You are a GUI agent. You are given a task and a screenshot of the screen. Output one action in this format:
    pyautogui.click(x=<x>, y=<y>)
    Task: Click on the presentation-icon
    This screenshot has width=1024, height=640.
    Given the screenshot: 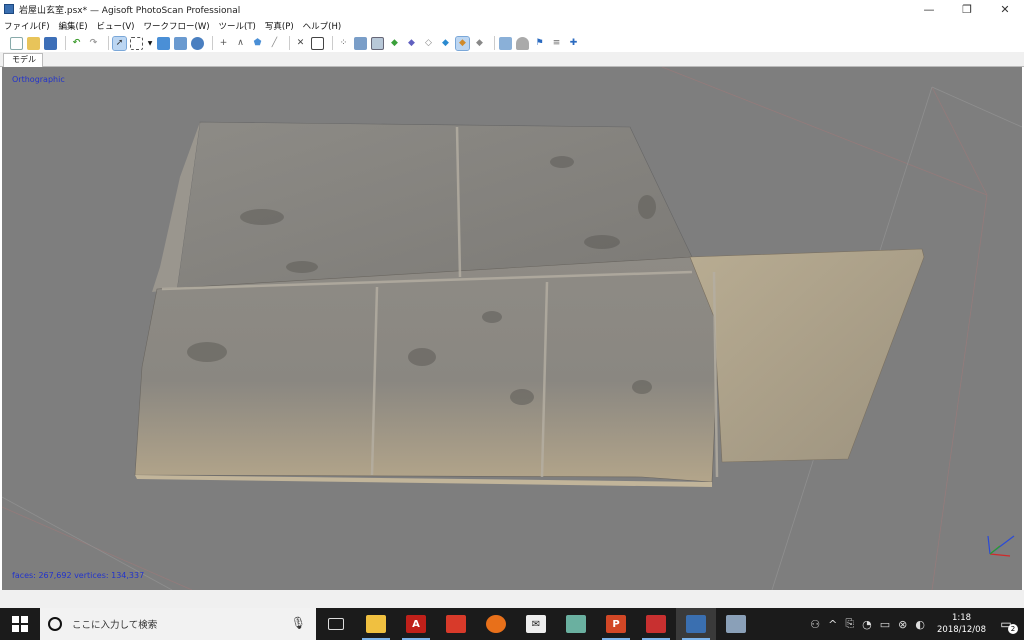 What is the action you would take?
    pyautogui.click(x=456, y=624)
    